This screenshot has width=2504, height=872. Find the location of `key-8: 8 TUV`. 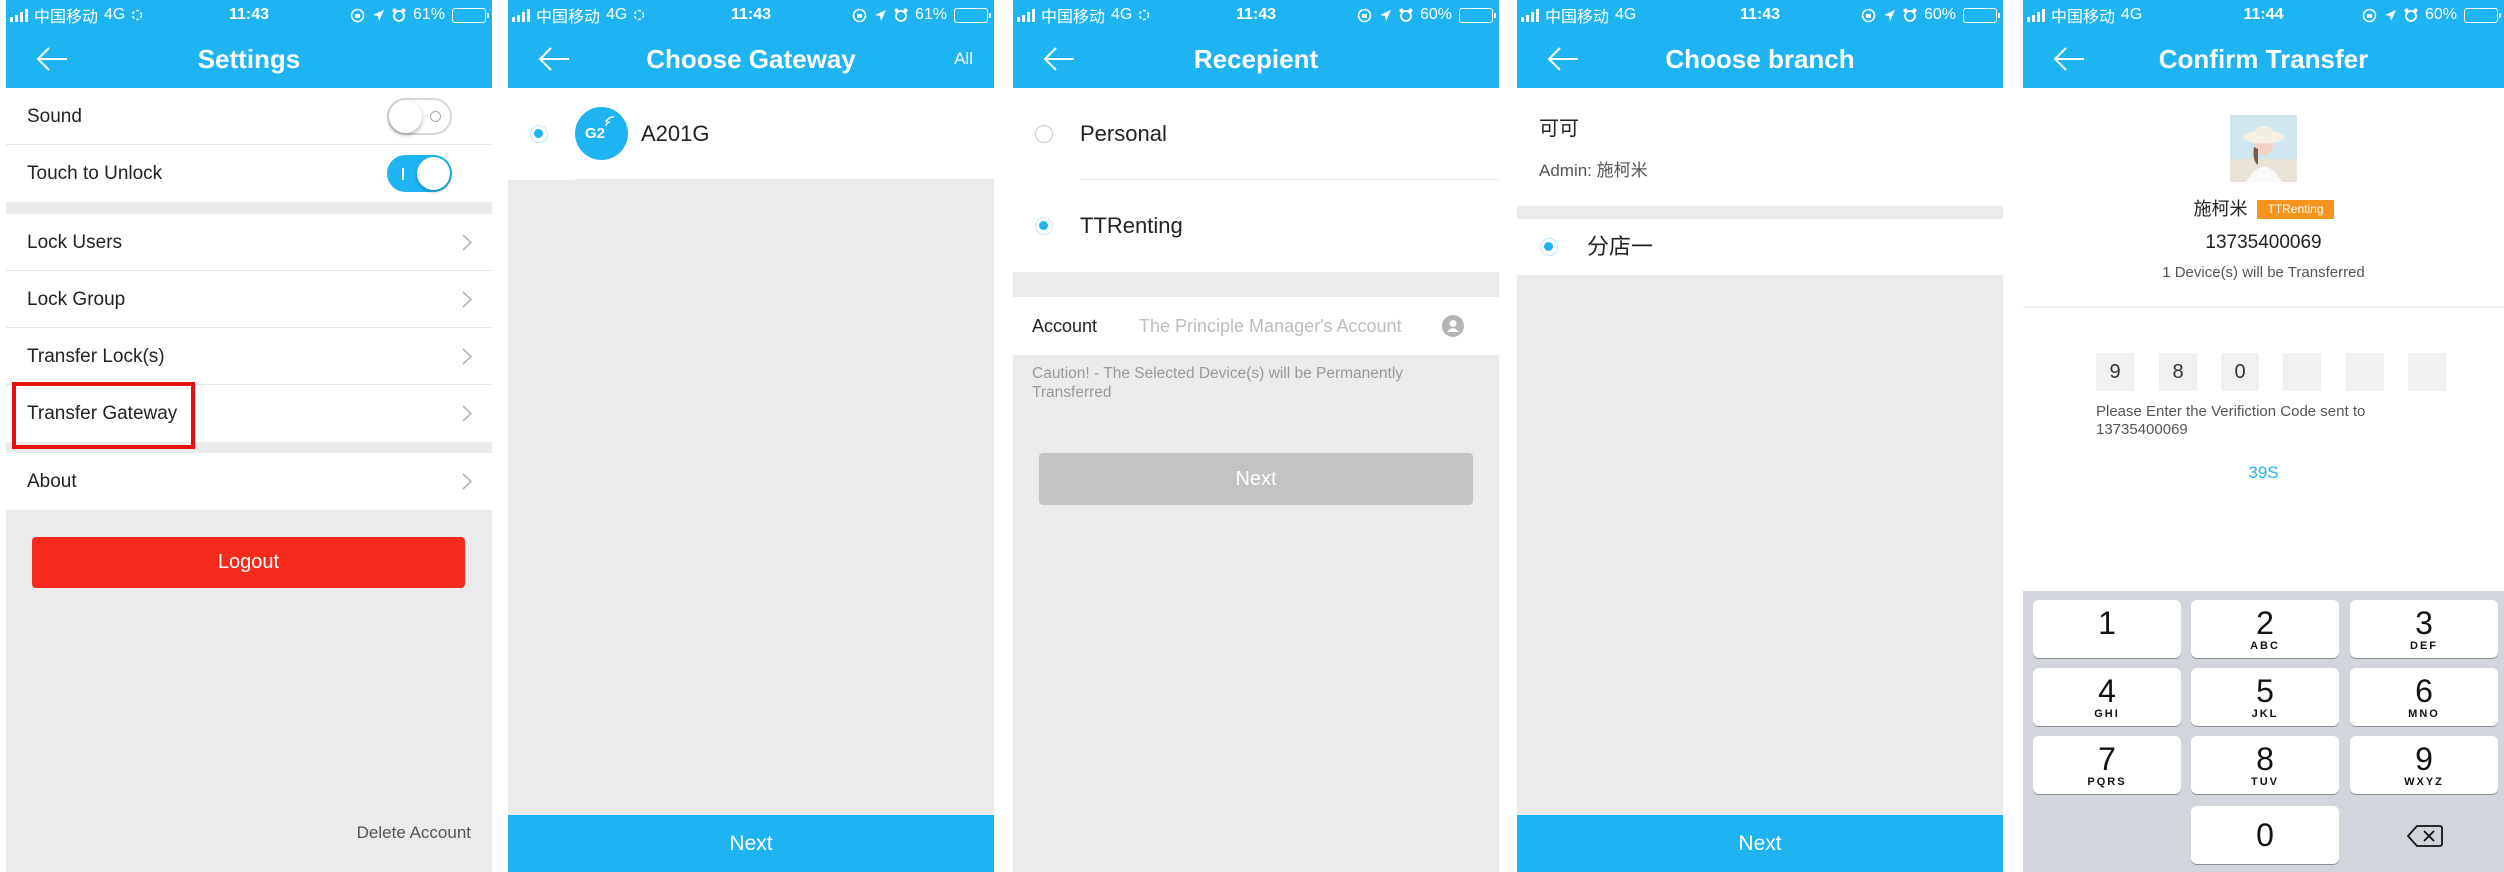

key-8: 8 TUV is located at coordinates (2265, 765).